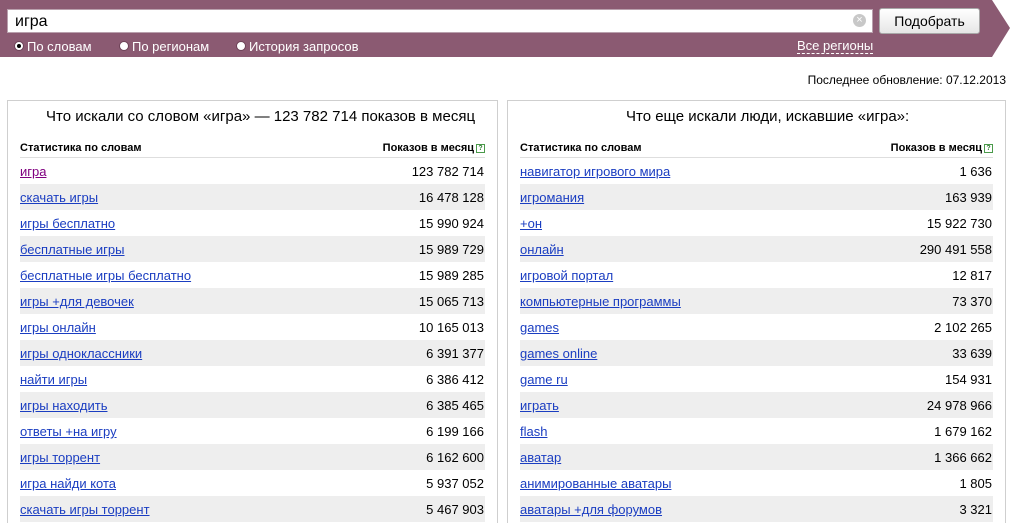 Image resolution: width=1011 pixels, height=523 pixels. Describe the element at coordinates (859, 20) in the screenshot. I see `clear-icon: ×` at that location.